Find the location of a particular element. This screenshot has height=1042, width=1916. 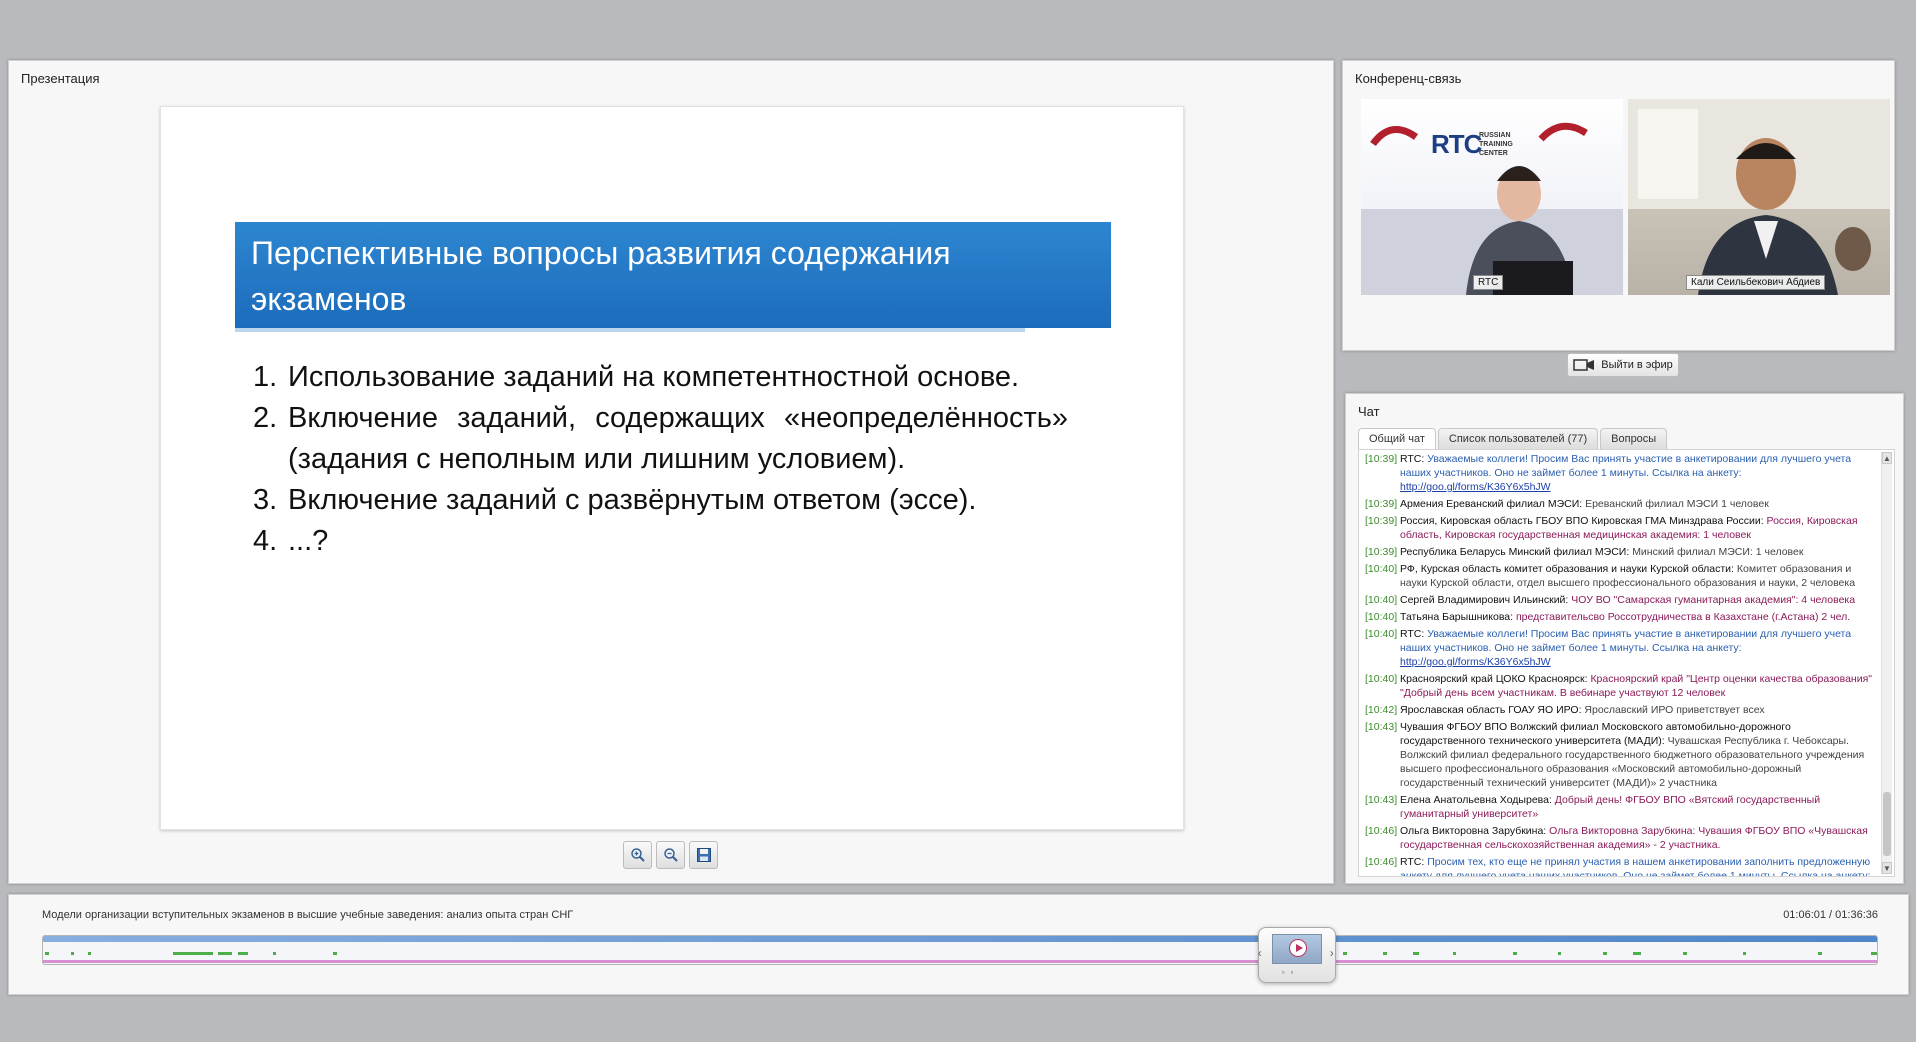

video-label: Кали Сеильбекович Абдиев is located at coordinates (1756, 282).